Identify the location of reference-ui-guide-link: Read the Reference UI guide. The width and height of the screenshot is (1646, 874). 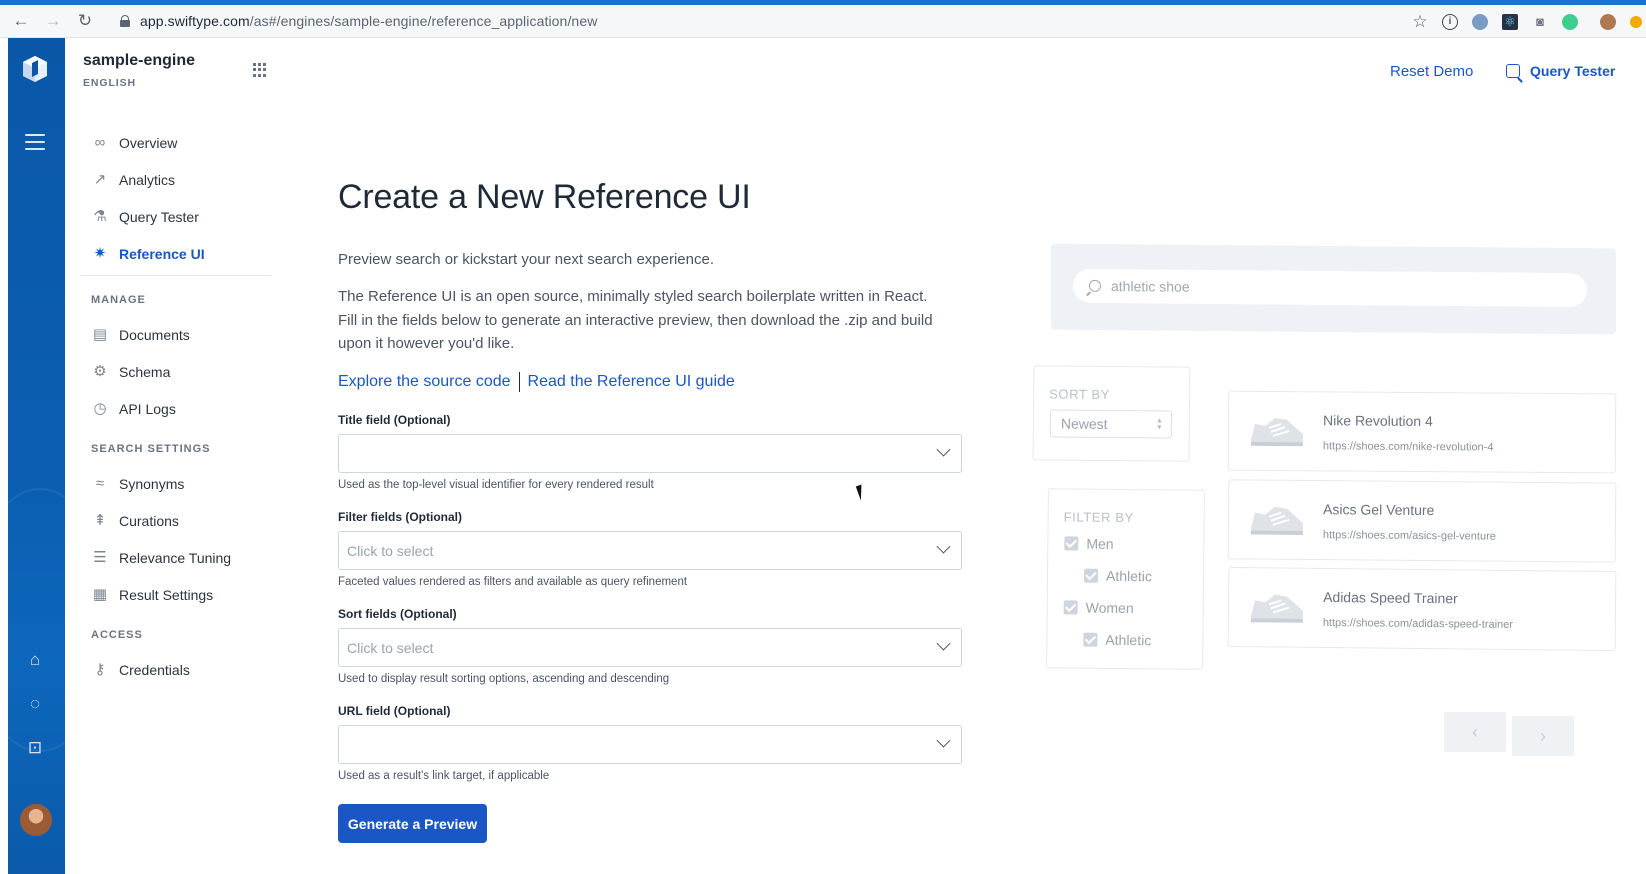
(631, 382).